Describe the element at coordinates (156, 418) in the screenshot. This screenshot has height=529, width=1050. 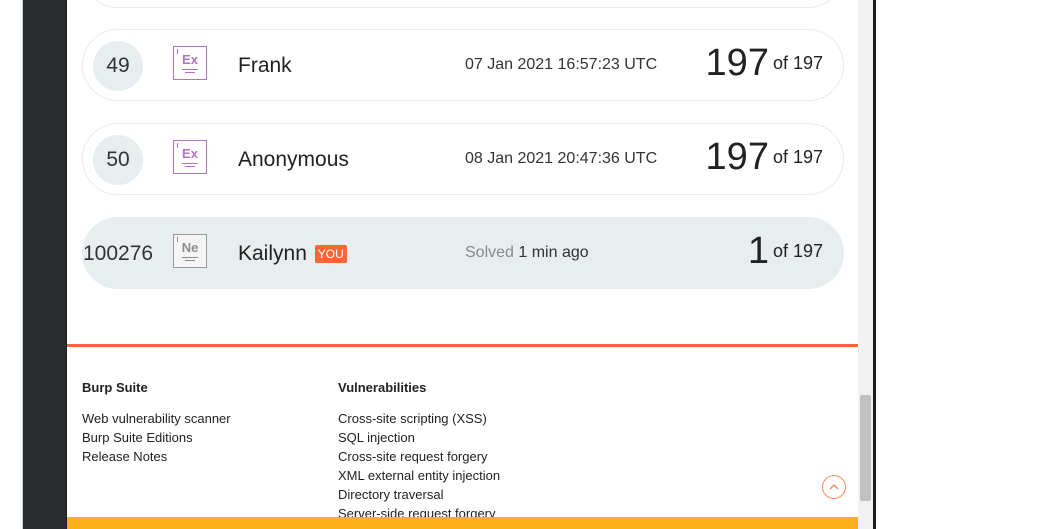
I see `footer-link: Web vulnerability scanner` at that location.